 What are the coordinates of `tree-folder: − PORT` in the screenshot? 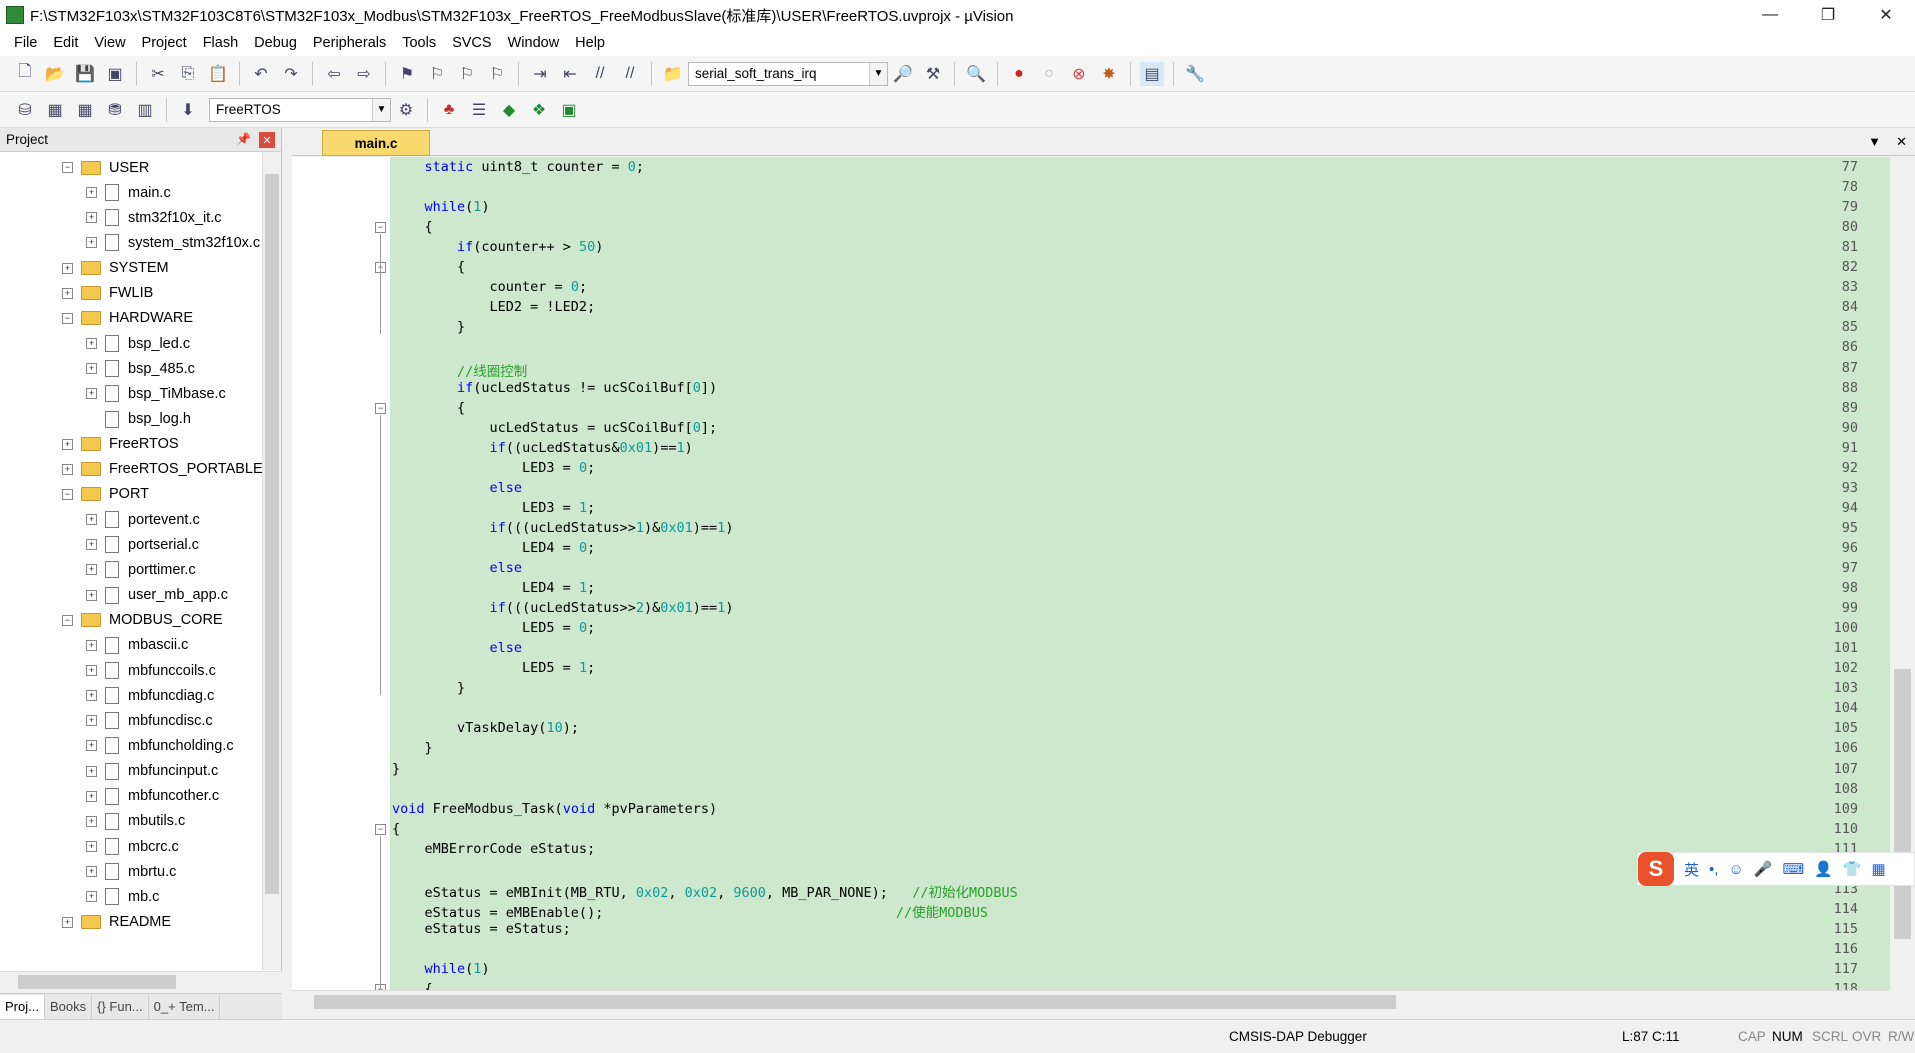 It's located at (105, 494).